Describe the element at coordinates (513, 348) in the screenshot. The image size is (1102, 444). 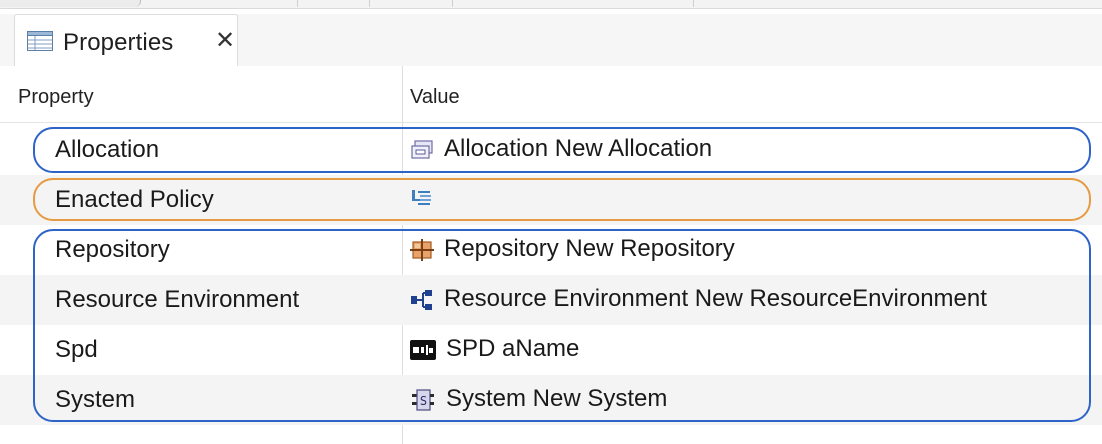
I see `property-value-text: SPD aName` at that location.